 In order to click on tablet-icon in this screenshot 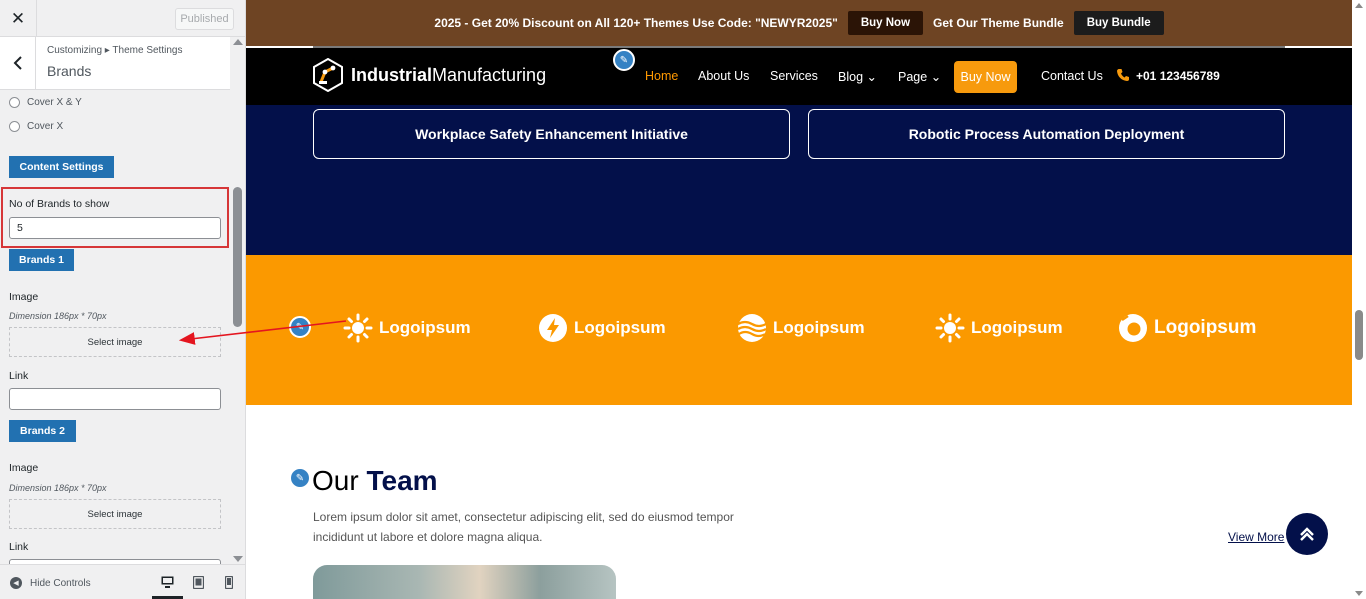, I will do `click(198, 582)`.